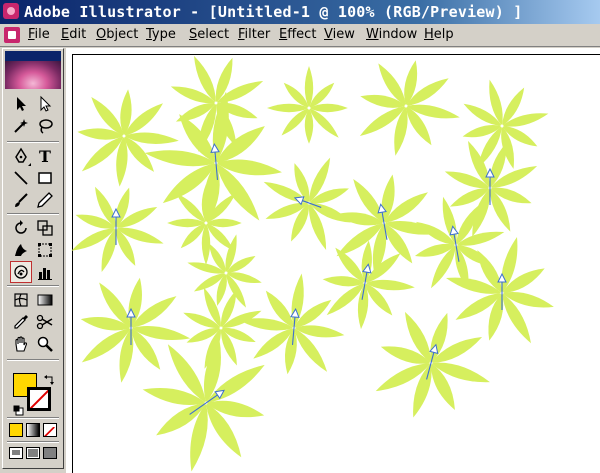 The width and height of the screenshot is (600, 473). Describe the element at coordinates (16, 430) in the screenshot. I see `color-mode-button` at that location.